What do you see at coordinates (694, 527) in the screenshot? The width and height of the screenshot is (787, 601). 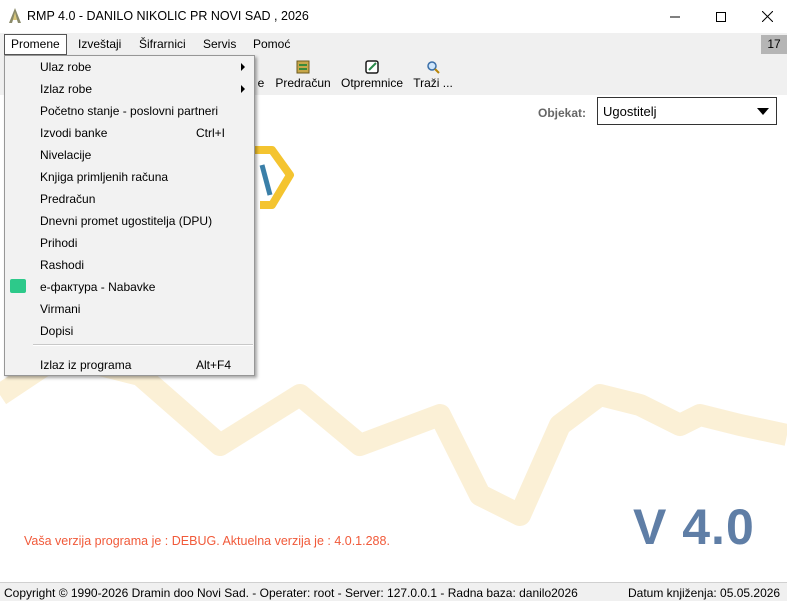 I see `version-label: V 4.0` at bounding box center [694, 527].